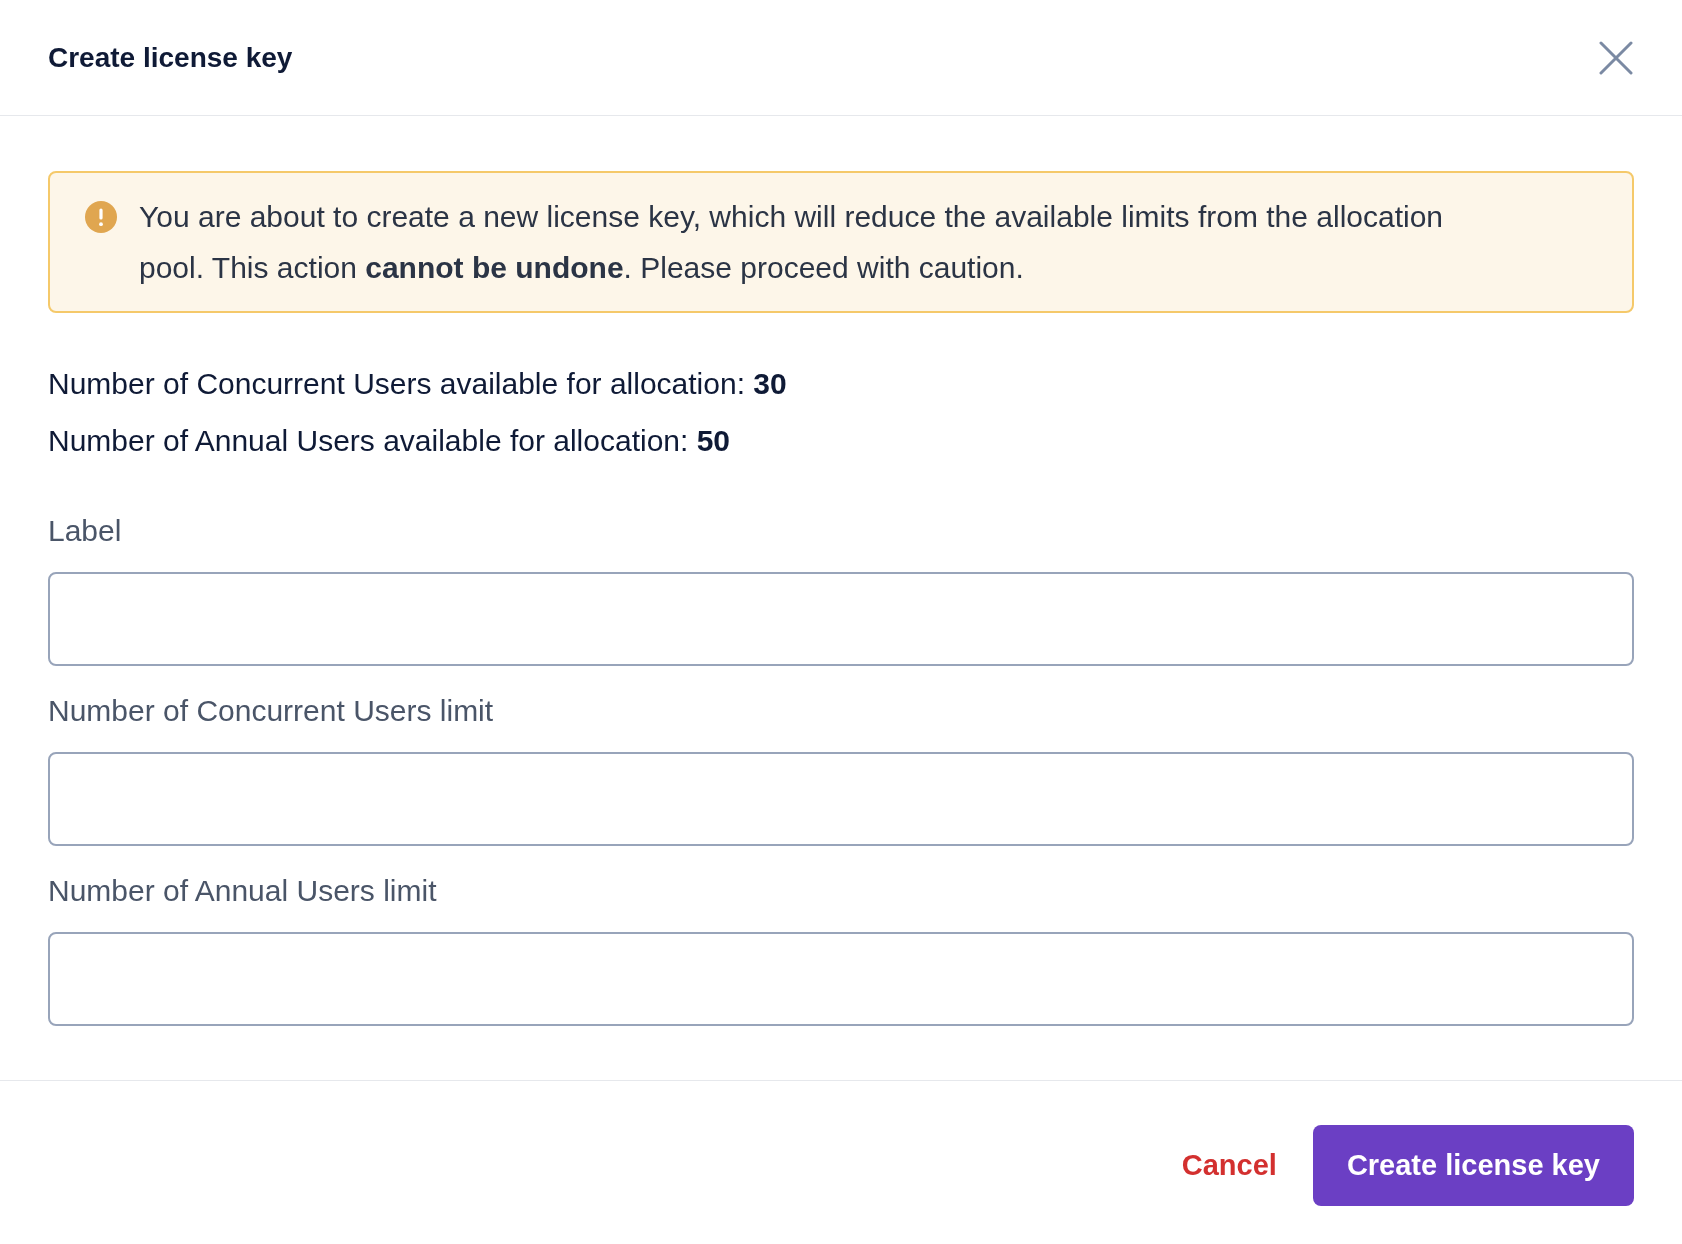 This screenshot has width=1682, height=1244. What do you see at coordinates (85, 531) in the screenshot?
I see `field-label: Label` at bounding box center [85, 531].